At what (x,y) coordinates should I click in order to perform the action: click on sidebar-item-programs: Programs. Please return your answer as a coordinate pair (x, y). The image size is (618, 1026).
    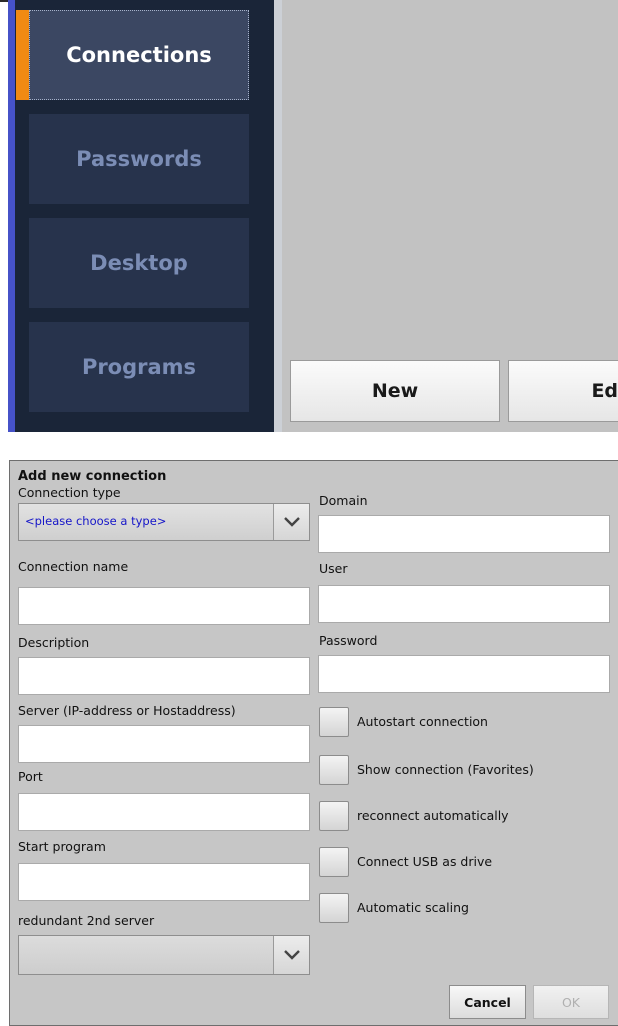
    Looking at the image, I should click on (139, 367).